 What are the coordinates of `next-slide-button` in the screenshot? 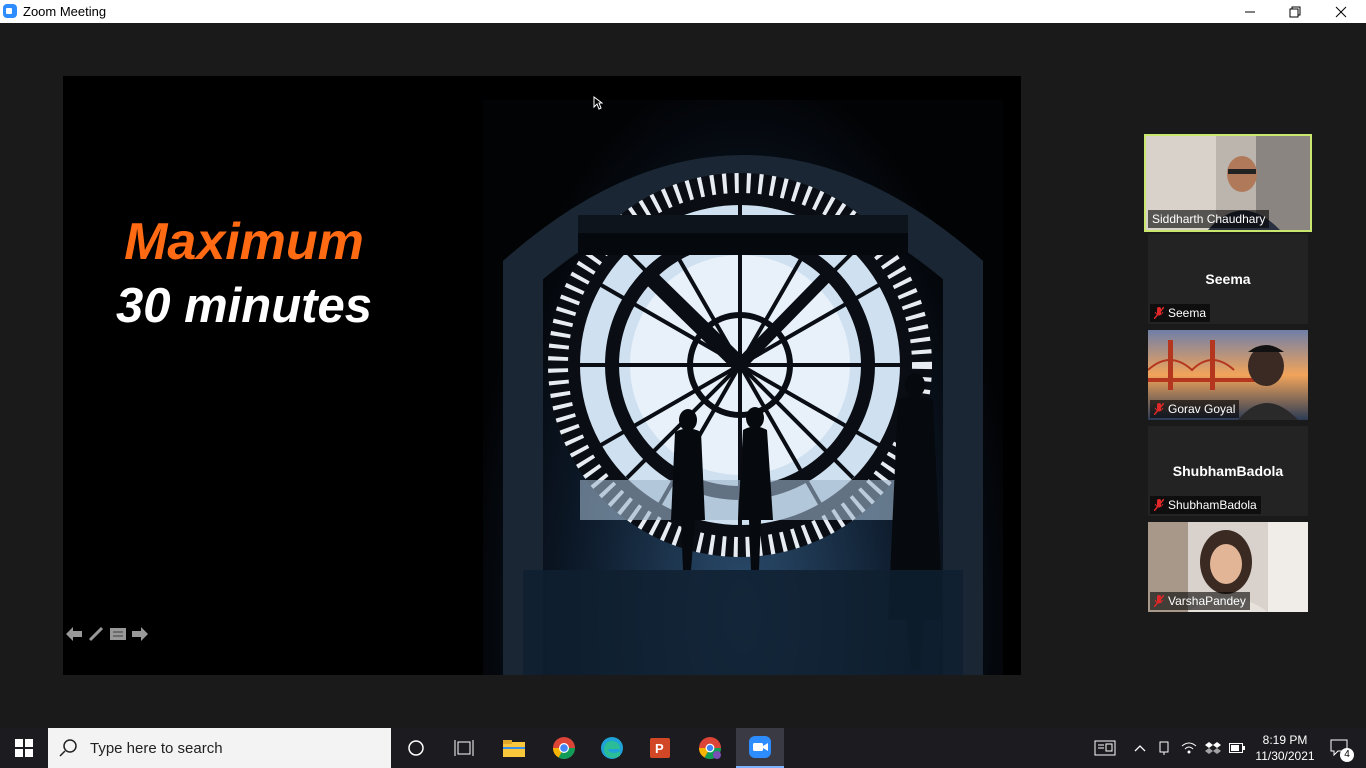 It's located at (140, 634).